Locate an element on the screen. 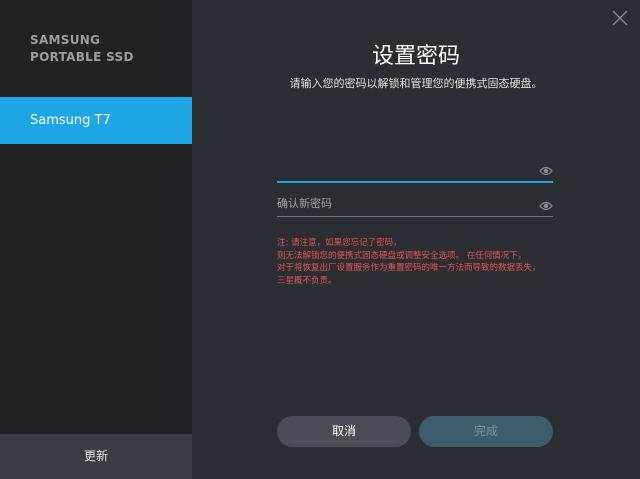 Image resolution: width=640 pixels, height=479 pixels. cancel-button: 取消 is located at coordinates (344, 431).